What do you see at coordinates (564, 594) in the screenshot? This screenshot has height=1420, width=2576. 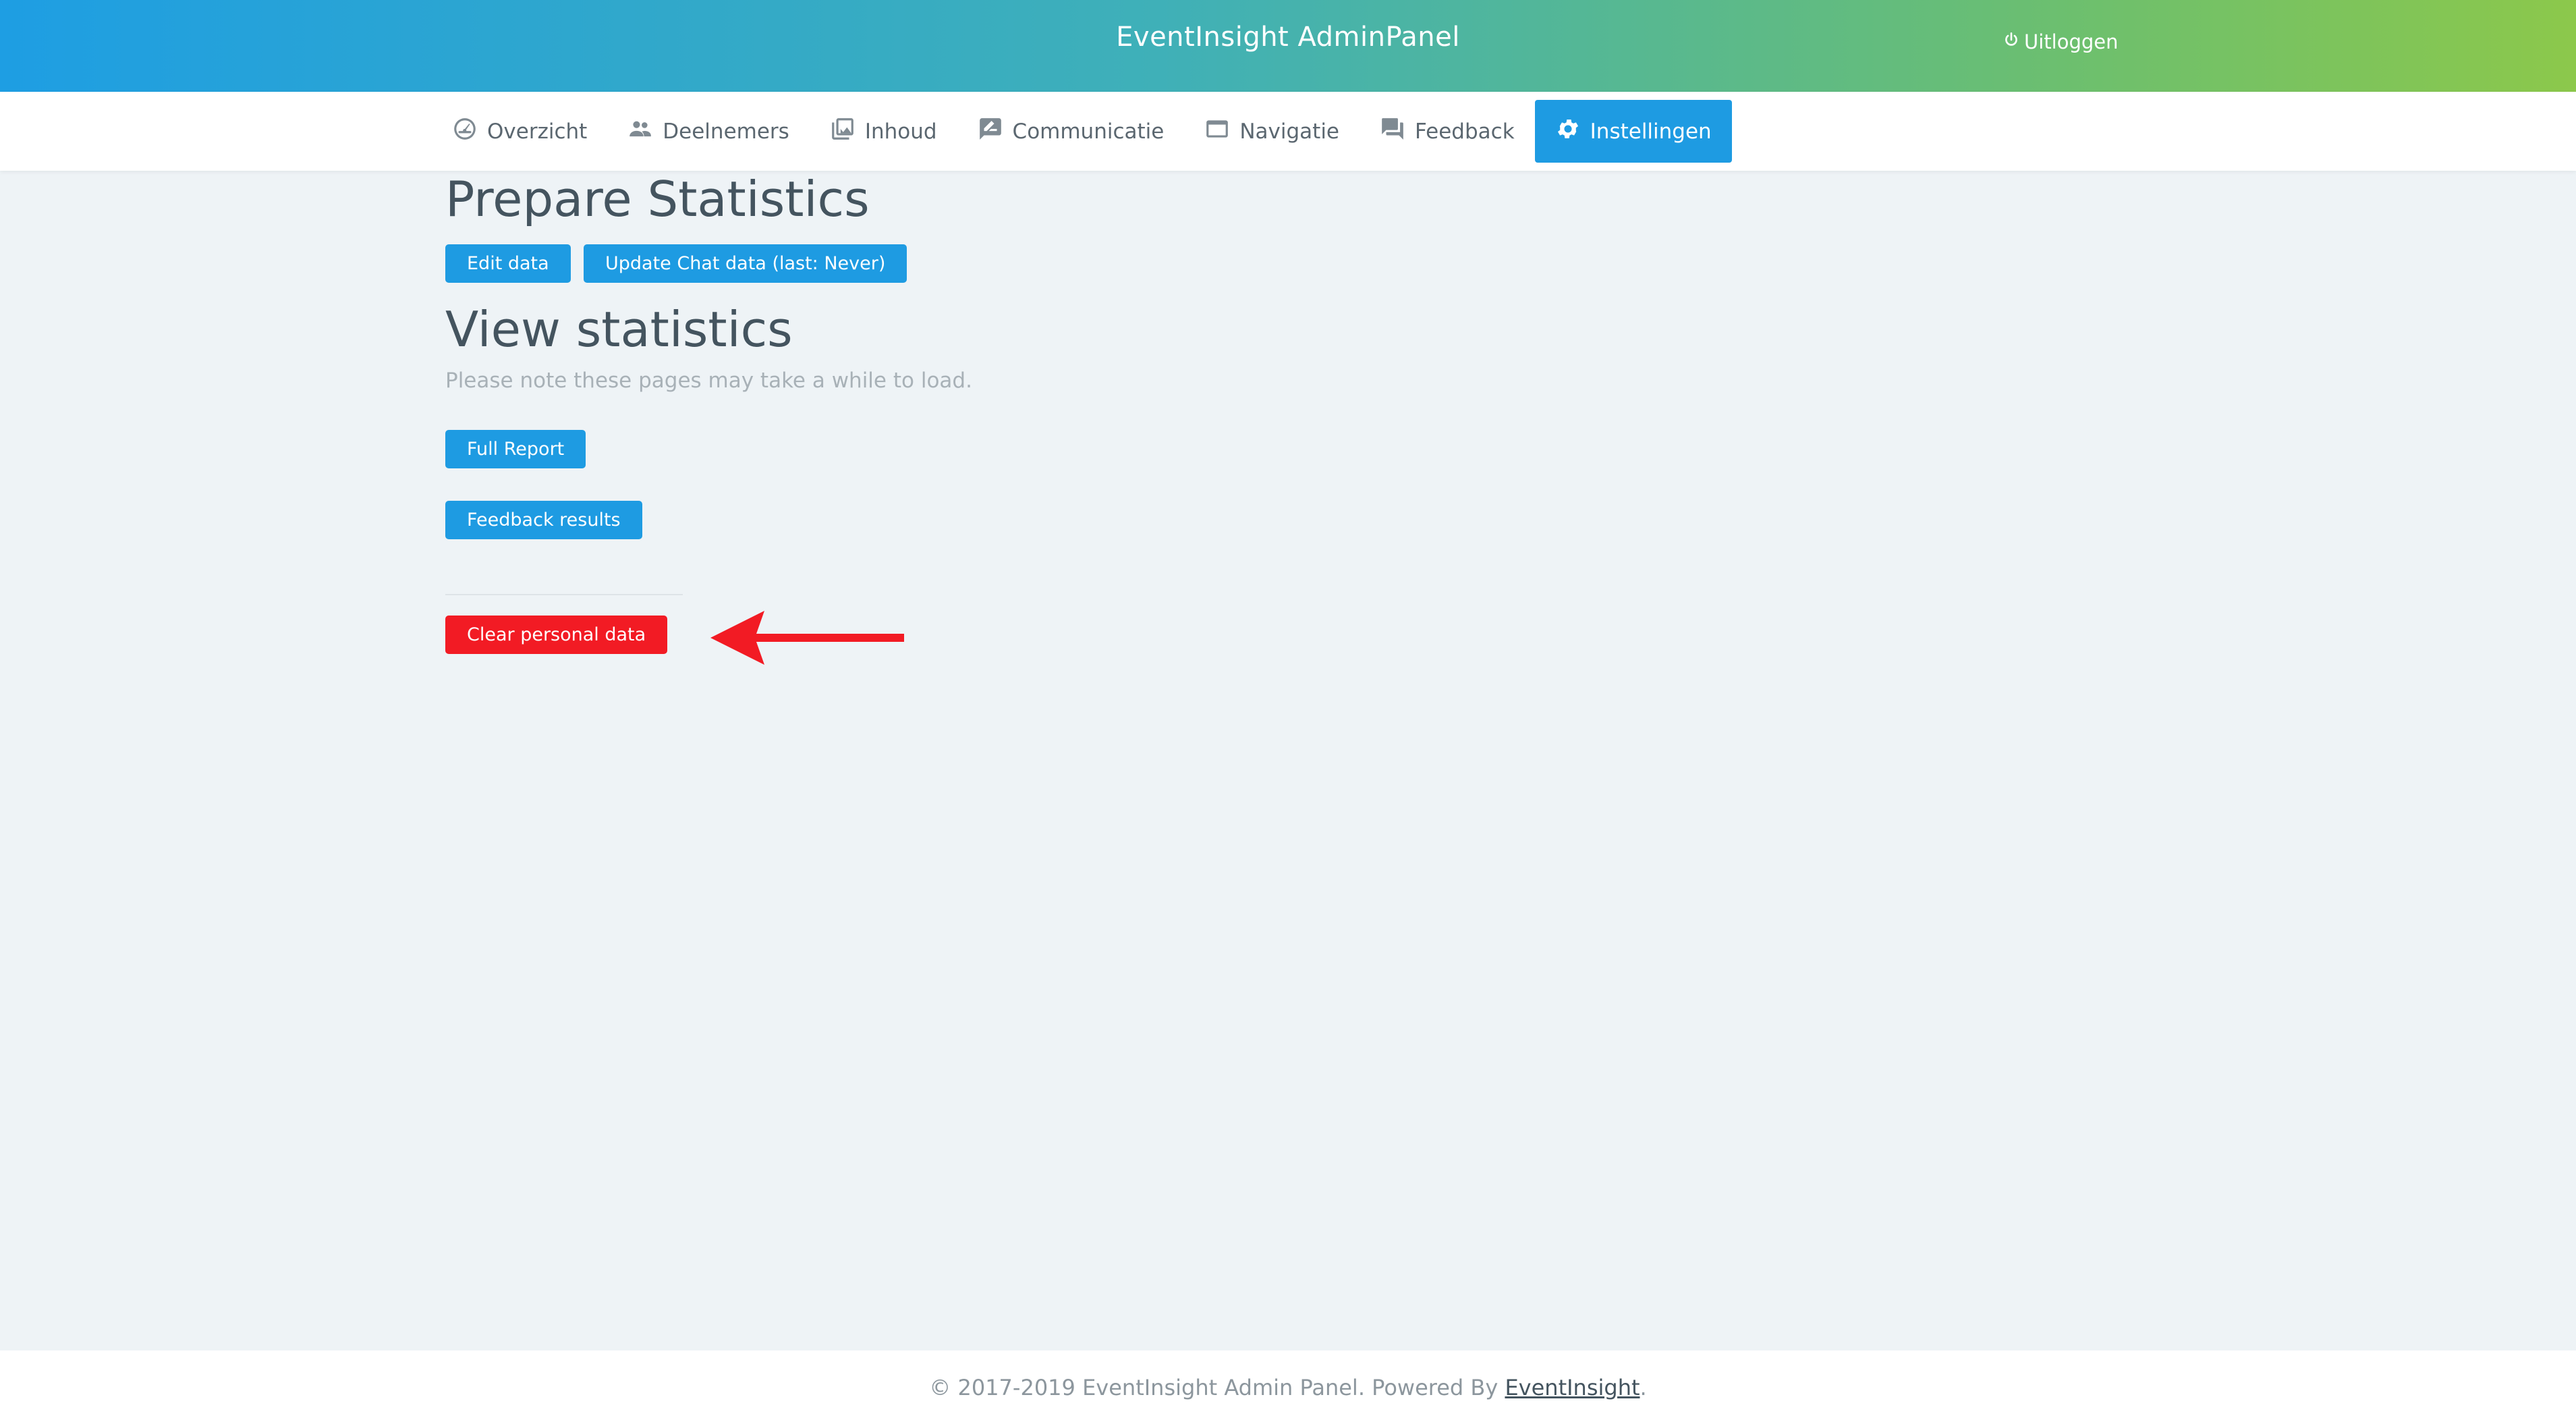 I see `section-divider` at bounding box center [564, 594].